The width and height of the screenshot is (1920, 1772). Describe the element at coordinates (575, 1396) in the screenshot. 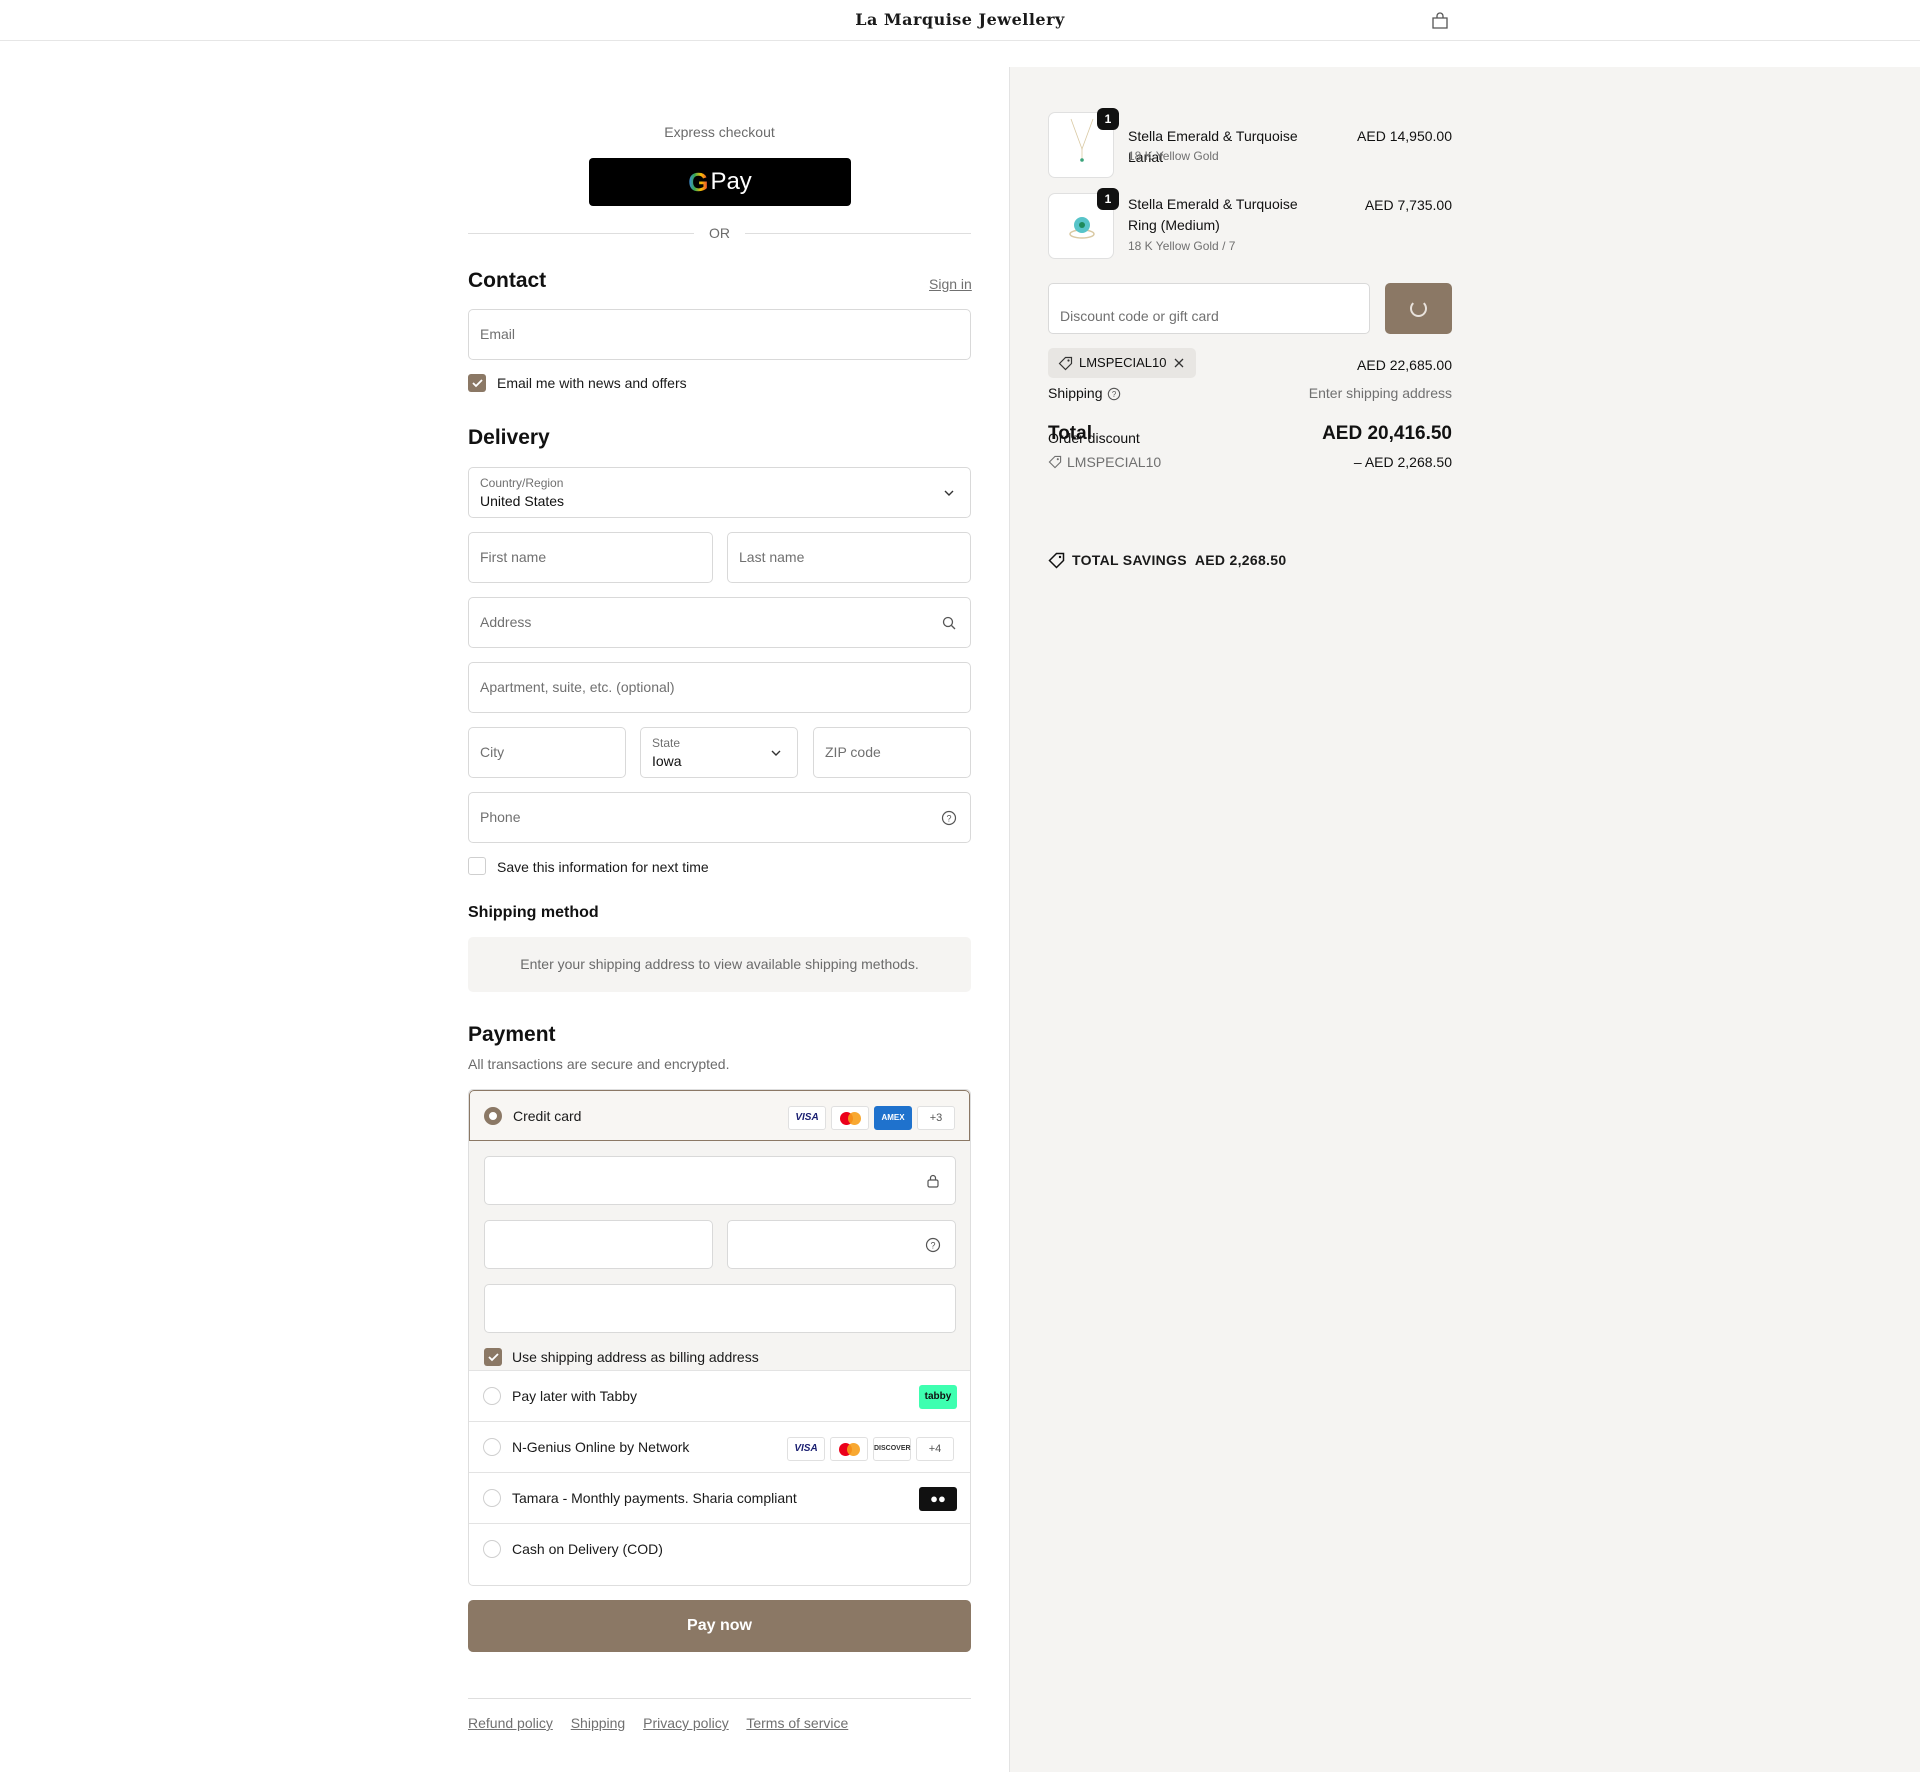

I see `tabby-label: Pay later with Tabby` at that location.